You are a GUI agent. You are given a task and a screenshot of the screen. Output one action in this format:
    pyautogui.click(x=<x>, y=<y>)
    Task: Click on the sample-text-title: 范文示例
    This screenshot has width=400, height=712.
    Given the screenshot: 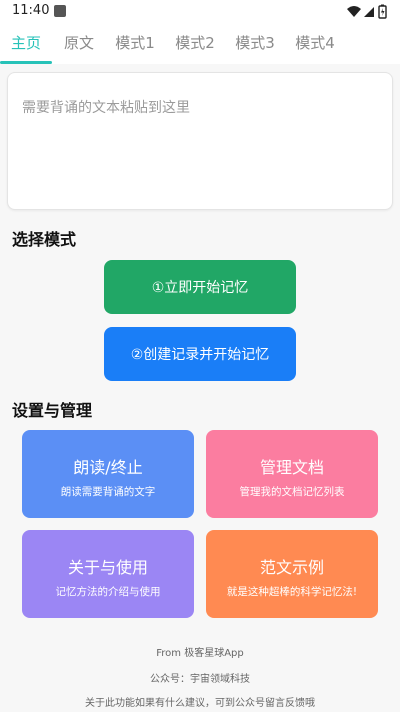 What is the action you would take?
    pyautogui.click(x=291, y=567)
    